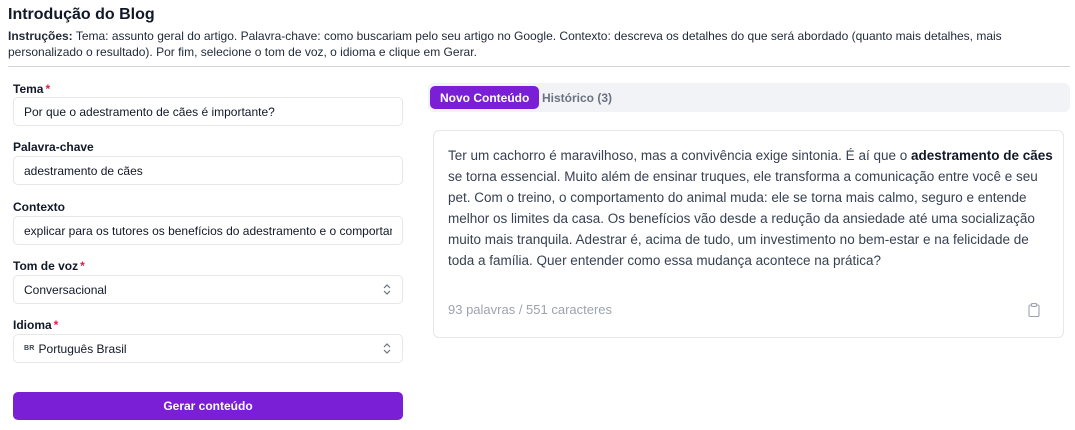  I want to click on flag-icon: BR, so click(29, 348).